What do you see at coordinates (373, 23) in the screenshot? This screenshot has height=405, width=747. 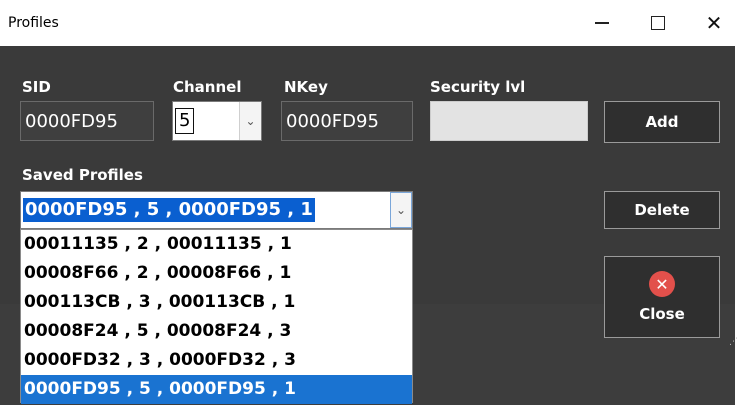 I see `title-bar: Profiles ✕` at bounding box center [373, 23].